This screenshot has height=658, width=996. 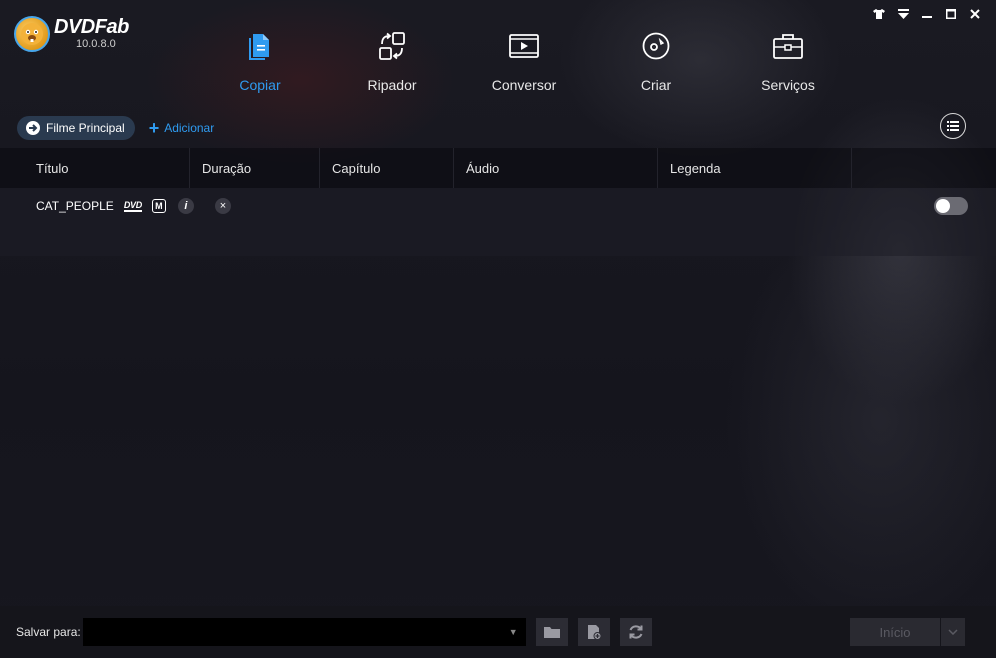 I want to click on app-version: 10.0.8.0, so click(x=96, y=44).